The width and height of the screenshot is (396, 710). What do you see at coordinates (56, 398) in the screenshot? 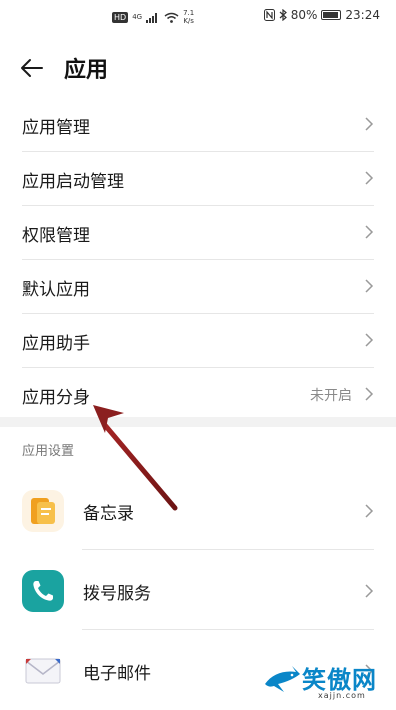
I see `menu-item-label: 应用分身` at bounding box center [56, 398].